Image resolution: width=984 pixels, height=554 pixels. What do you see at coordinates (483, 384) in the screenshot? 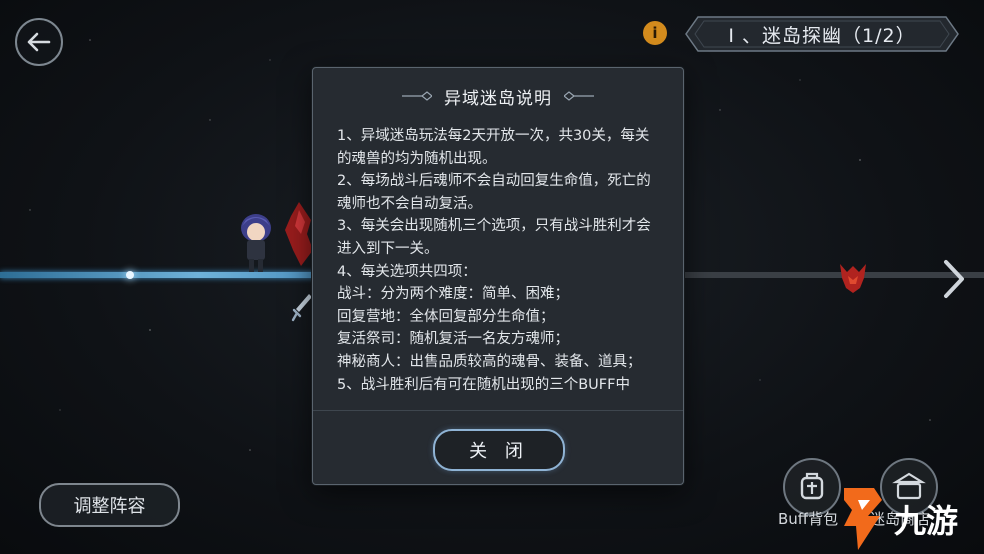
I see `rule-line: 5、战斗胜利后有可在随机出现的三个BUFF中` at bounding box center [483, 384].